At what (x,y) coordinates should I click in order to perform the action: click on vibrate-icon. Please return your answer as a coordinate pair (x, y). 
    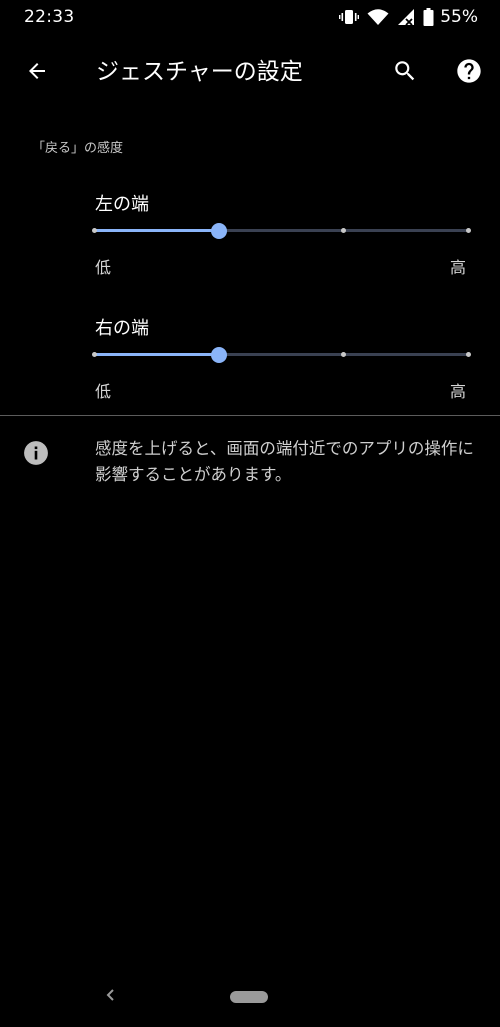
    Looking at the image, I should click on (349, 17).